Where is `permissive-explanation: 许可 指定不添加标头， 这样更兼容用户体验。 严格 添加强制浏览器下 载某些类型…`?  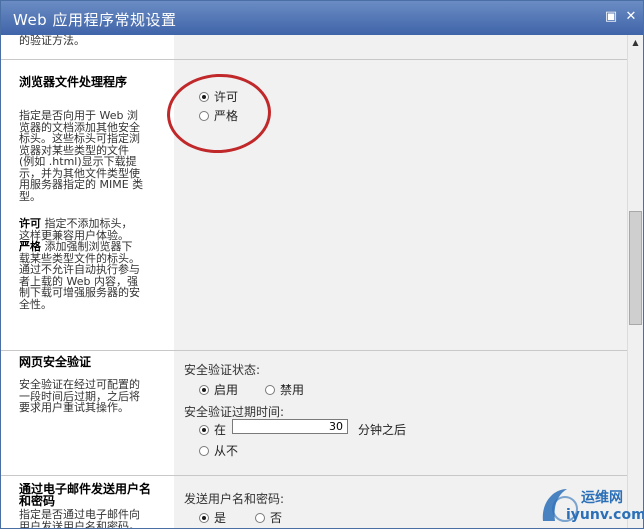
permissive-explanation: 许可 指定不添加标头， 这样更兼容用户体验。 严格 添加强制浏览器下 载某些类型… is located at coordinates (79, 264).